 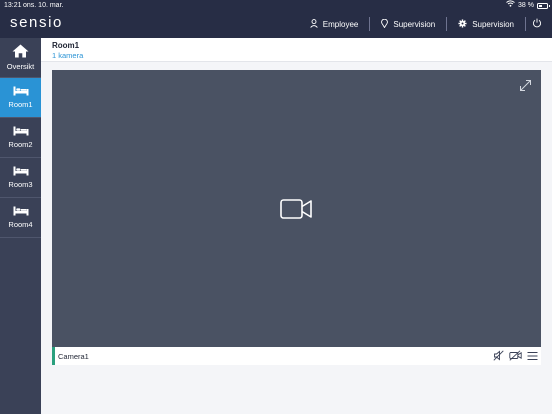 I want to click on status-time: 13:21, so click(x=13, y=5).